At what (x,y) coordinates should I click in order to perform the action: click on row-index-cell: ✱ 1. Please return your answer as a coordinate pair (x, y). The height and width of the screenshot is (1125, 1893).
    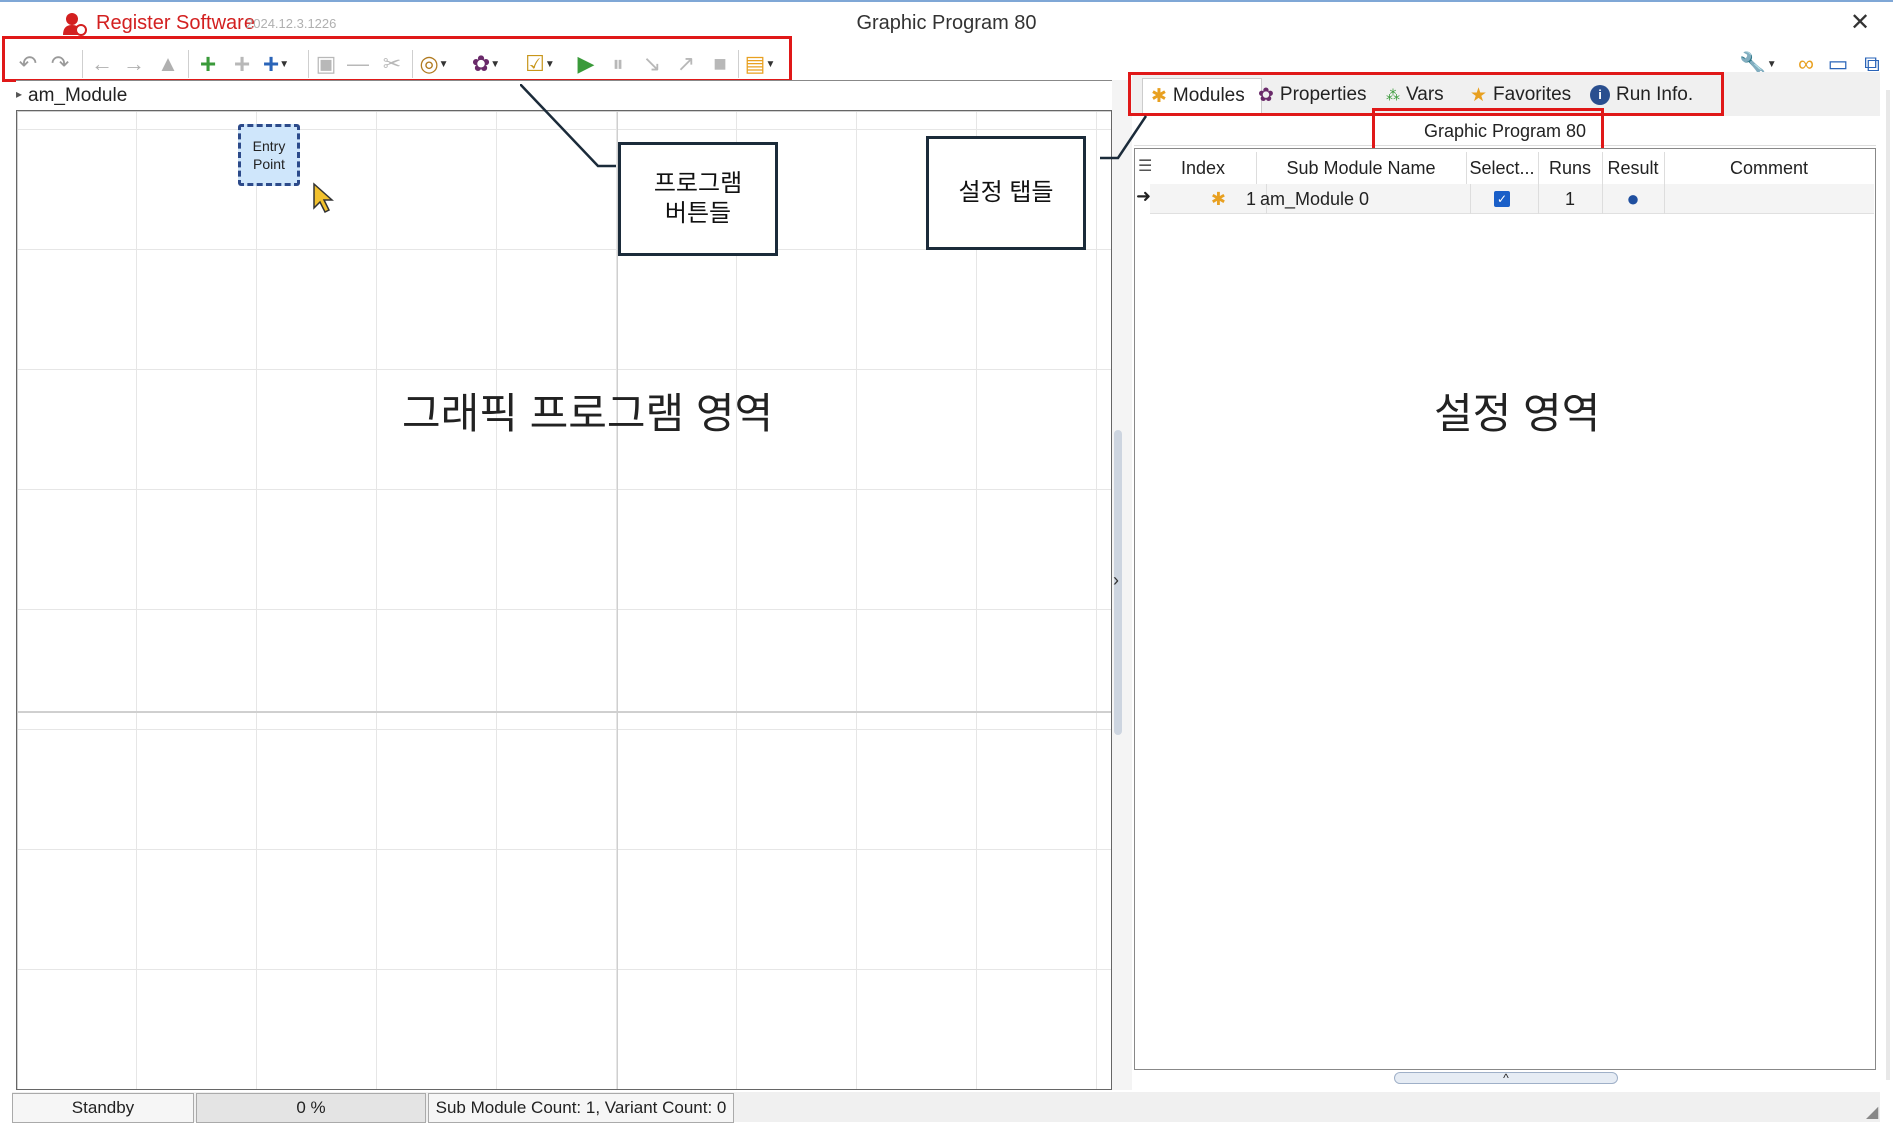
    Looking at the image, I should click on (1208, 199).